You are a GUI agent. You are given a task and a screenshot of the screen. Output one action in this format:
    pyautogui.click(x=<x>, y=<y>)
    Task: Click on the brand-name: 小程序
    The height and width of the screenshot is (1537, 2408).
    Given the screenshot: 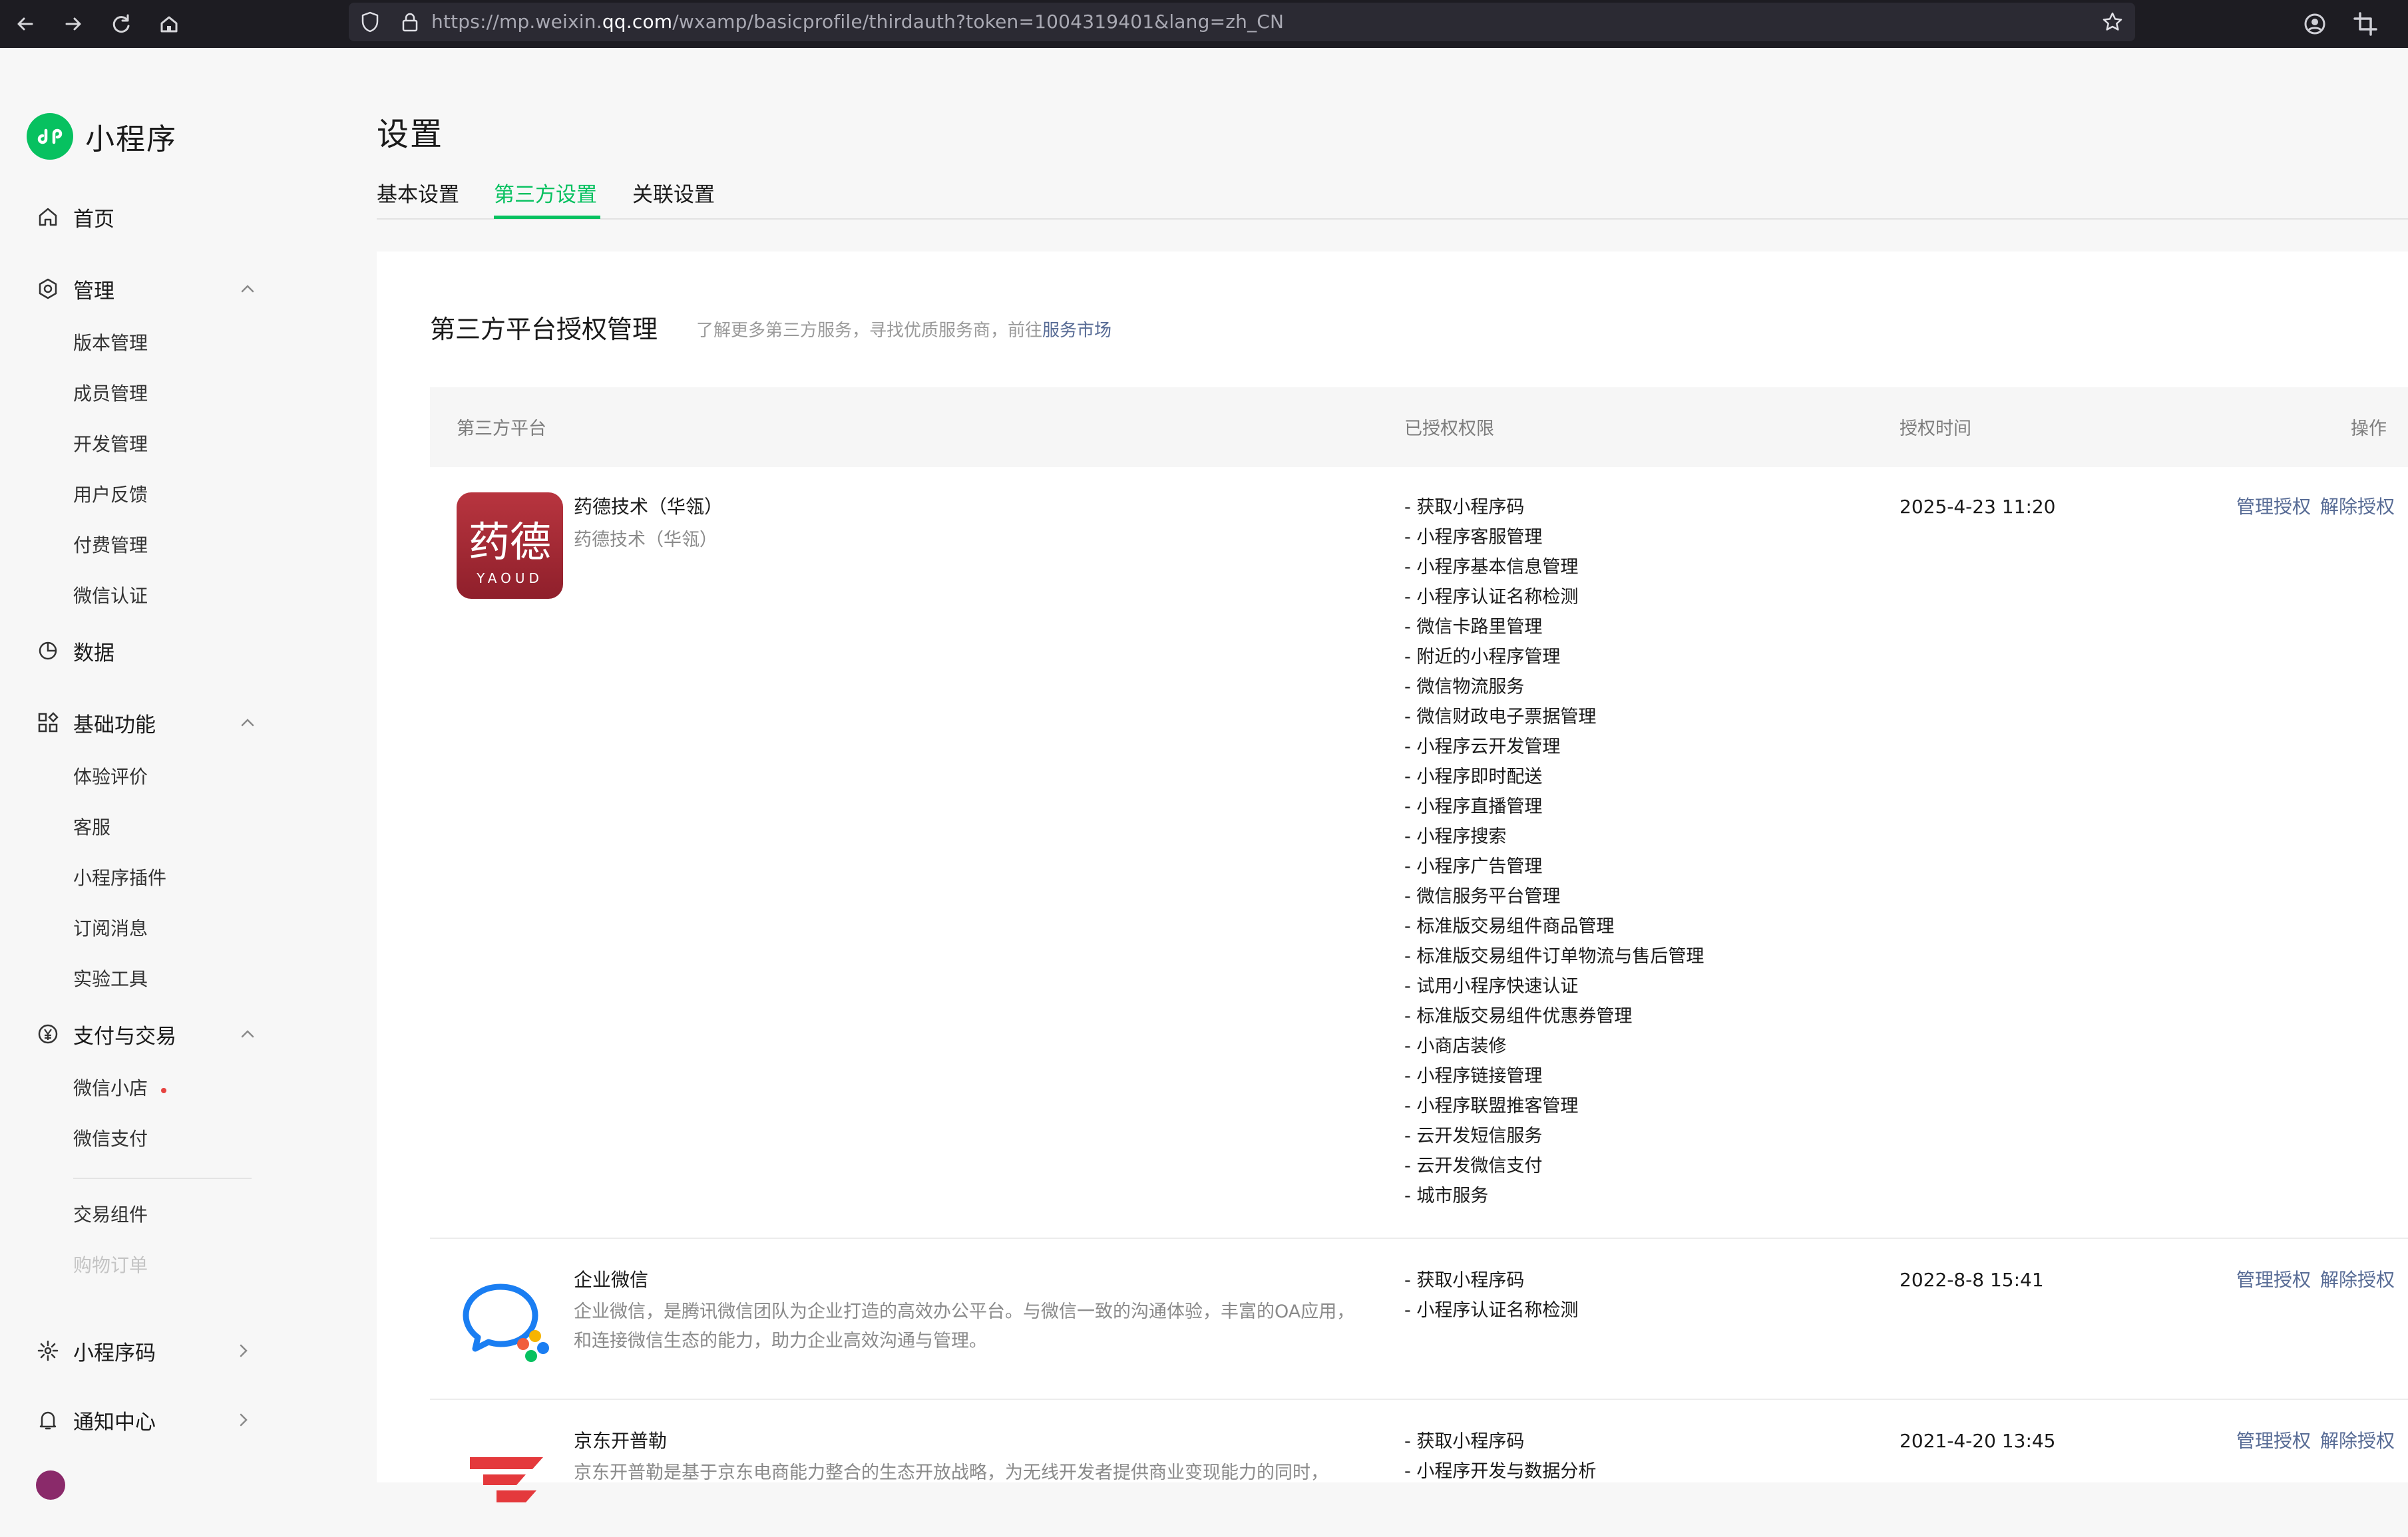 What is the action you would take?
    pyautogui.click(x=131, y=139)
    